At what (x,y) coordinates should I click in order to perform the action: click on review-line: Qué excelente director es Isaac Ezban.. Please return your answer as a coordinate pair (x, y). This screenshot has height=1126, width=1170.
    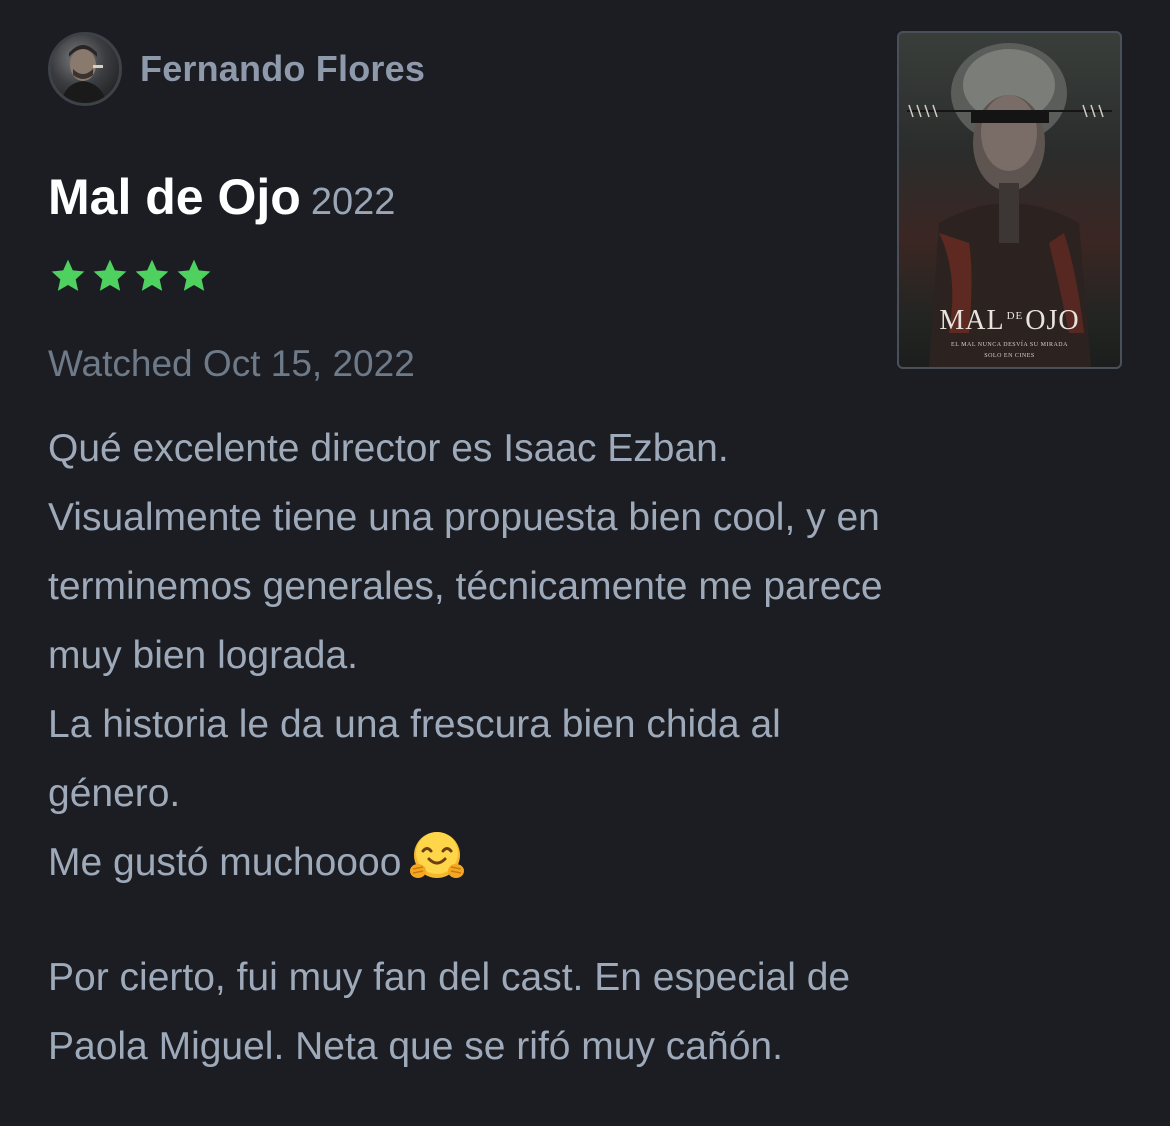
    Looking at the image, I should click on (388, 448).